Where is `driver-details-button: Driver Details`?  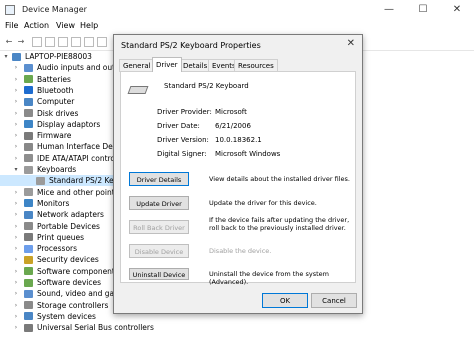
driver-details-button: Driver Details is located at coordinates (159, 179).